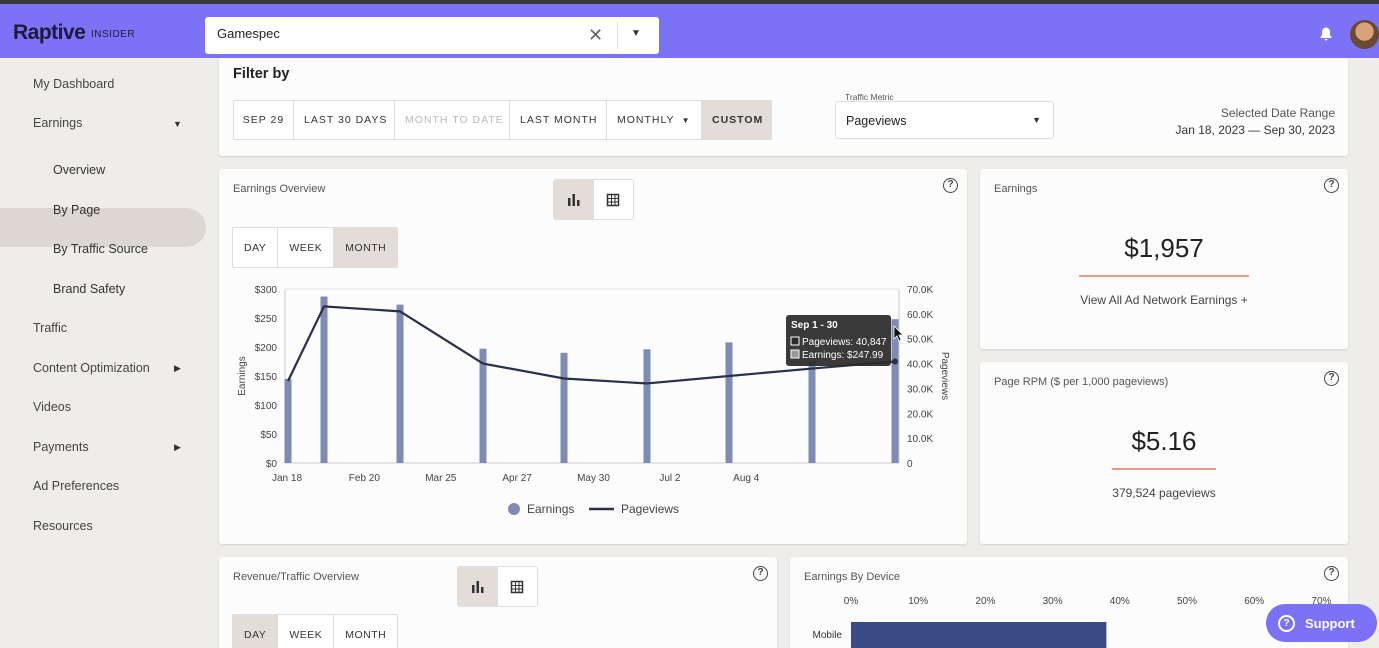  I want to click on device-x-tick-label: 40%, so click(1120, 601).